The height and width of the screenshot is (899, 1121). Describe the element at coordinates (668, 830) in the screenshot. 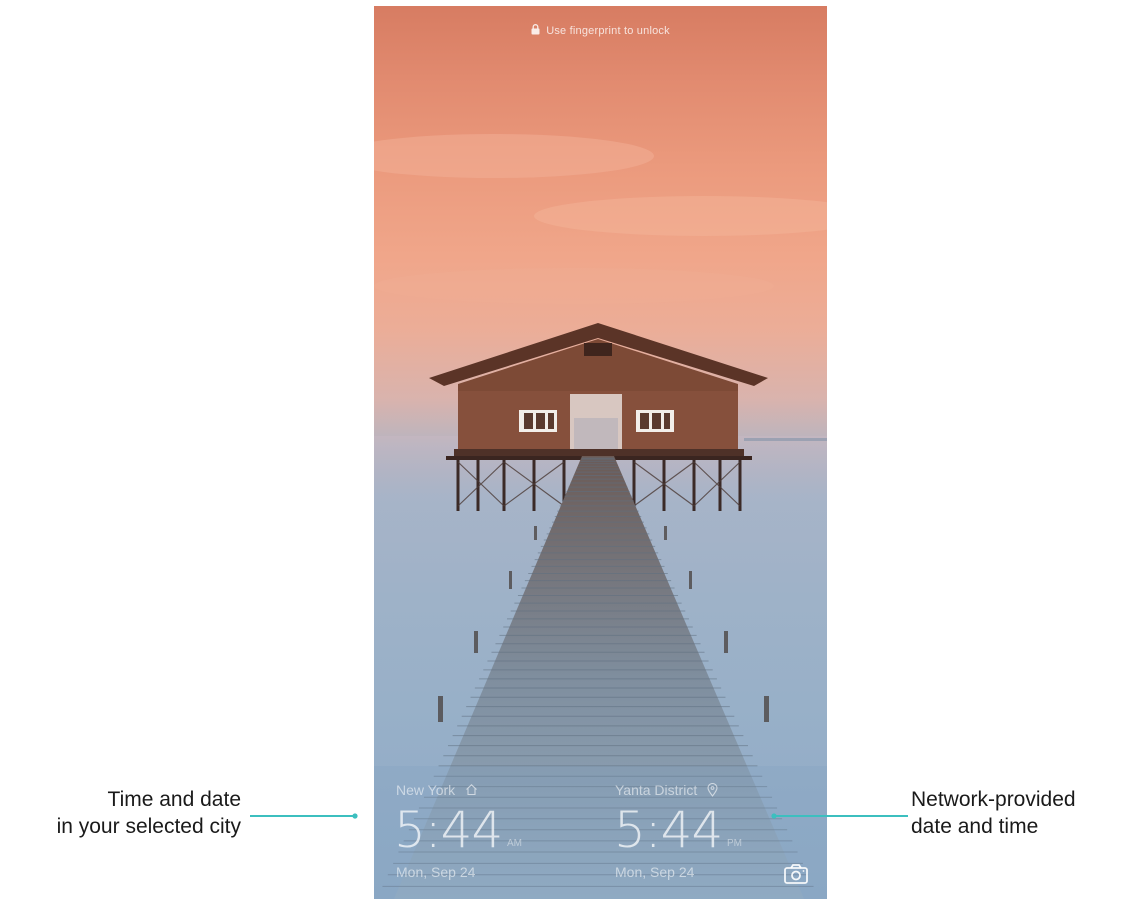

I see `local-city-time: 5:44` at that location.